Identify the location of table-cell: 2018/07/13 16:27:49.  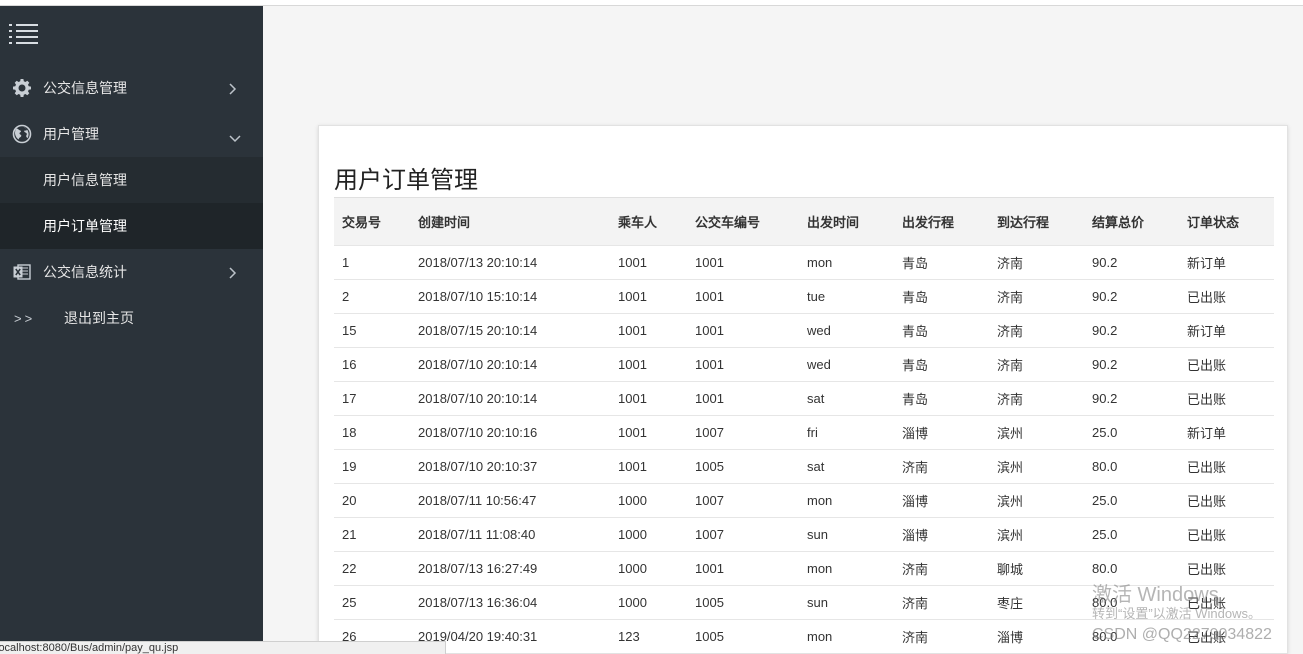
(478, 568).